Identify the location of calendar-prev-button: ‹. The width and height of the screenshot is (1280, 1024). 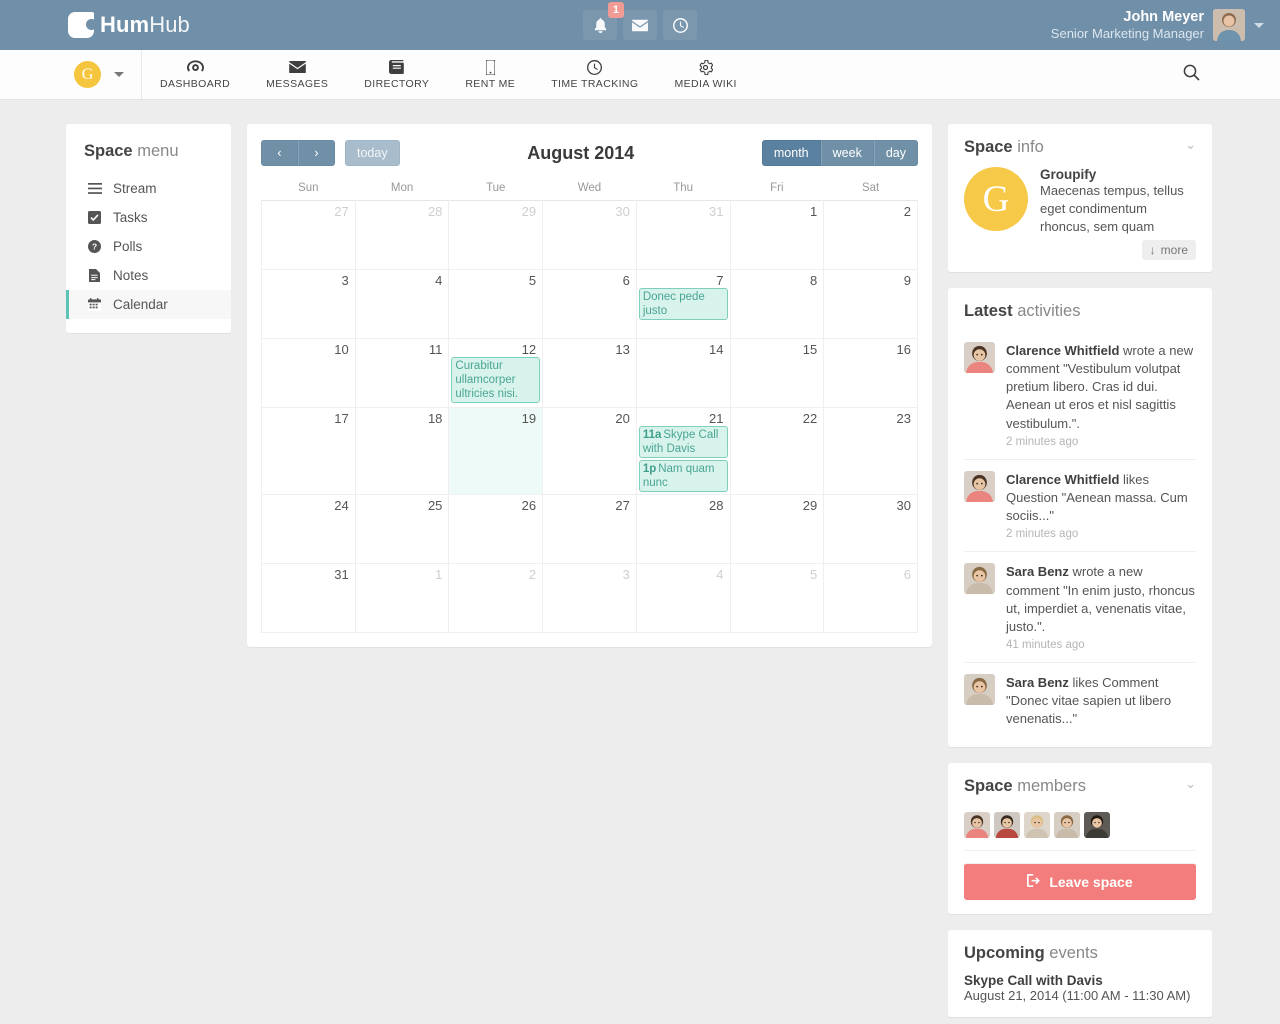
(279, 153).